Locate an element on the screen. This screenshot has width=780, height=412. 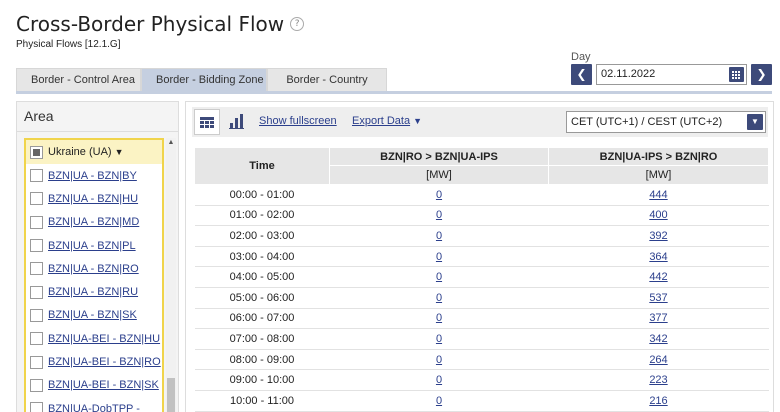
previous-day-button: ❮ is located at coordinates (581, 74).